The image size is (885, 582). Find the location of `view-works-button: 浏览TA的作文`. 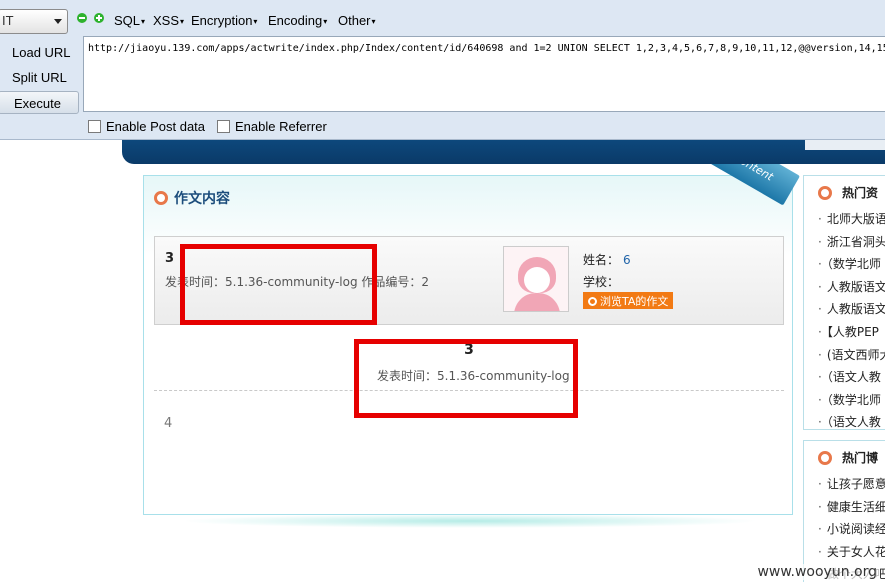

view-works-button: 浏览TA的作文 is located at coordinates (628, 300).